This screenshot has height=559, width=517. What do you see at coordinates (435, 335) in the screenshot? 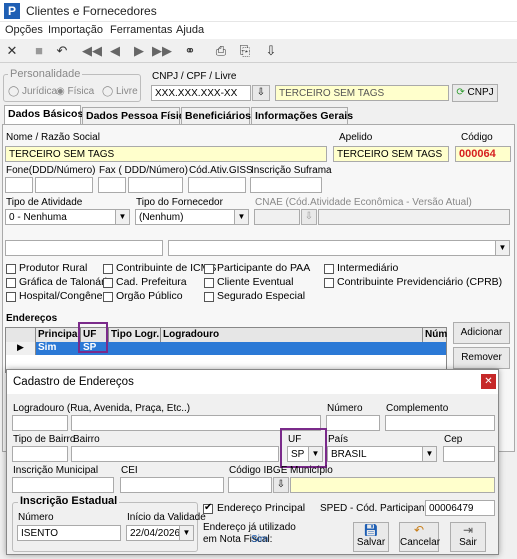
I see `grid-header-numero: Núm` at bounding box center [435, 335].